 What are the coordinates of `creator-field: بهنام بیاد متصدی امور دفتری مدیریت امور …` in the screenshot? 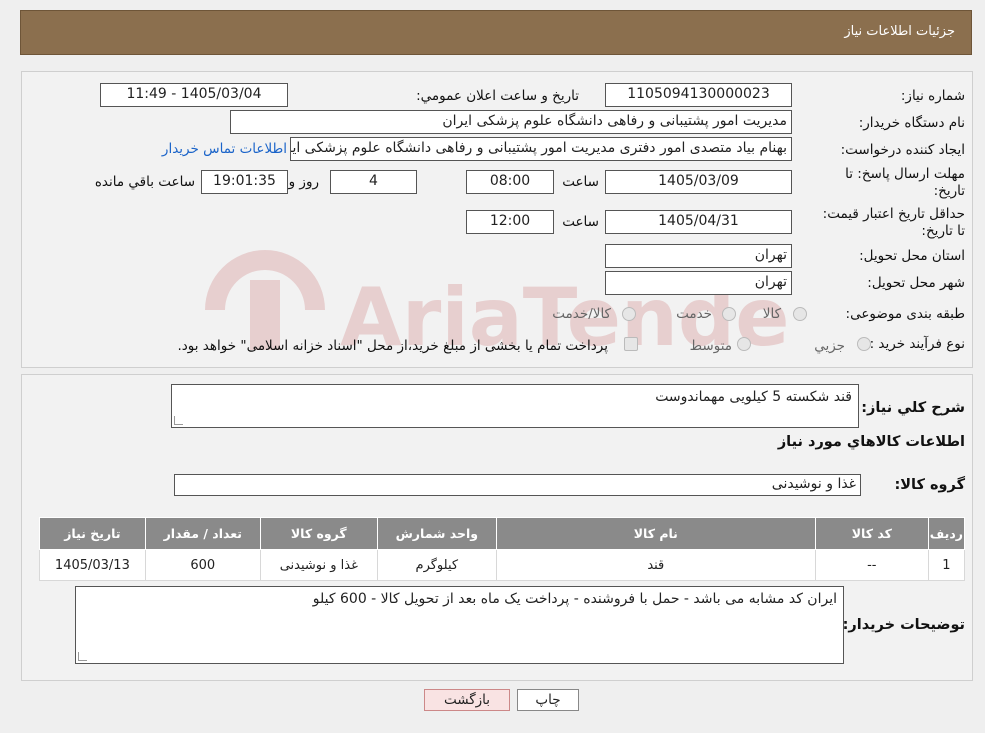 It's located at (541, 149).